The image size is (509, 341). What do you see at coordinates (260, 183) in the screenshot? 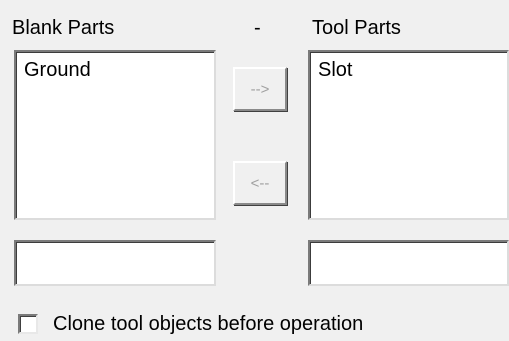
I see `move-to-blank-button: <--` at bounding box center [260, 183].